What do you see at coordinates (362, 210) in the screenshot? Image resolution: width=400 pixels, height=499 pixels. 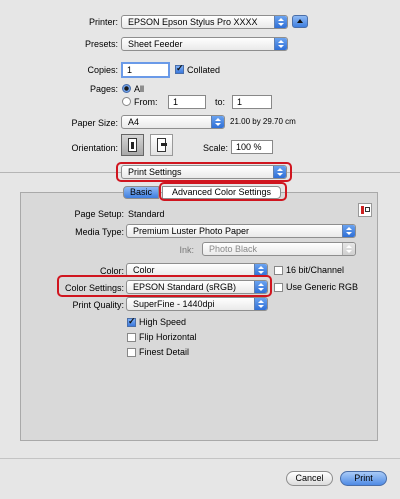 I see `utility-icon` at bounding box center [362, 210].